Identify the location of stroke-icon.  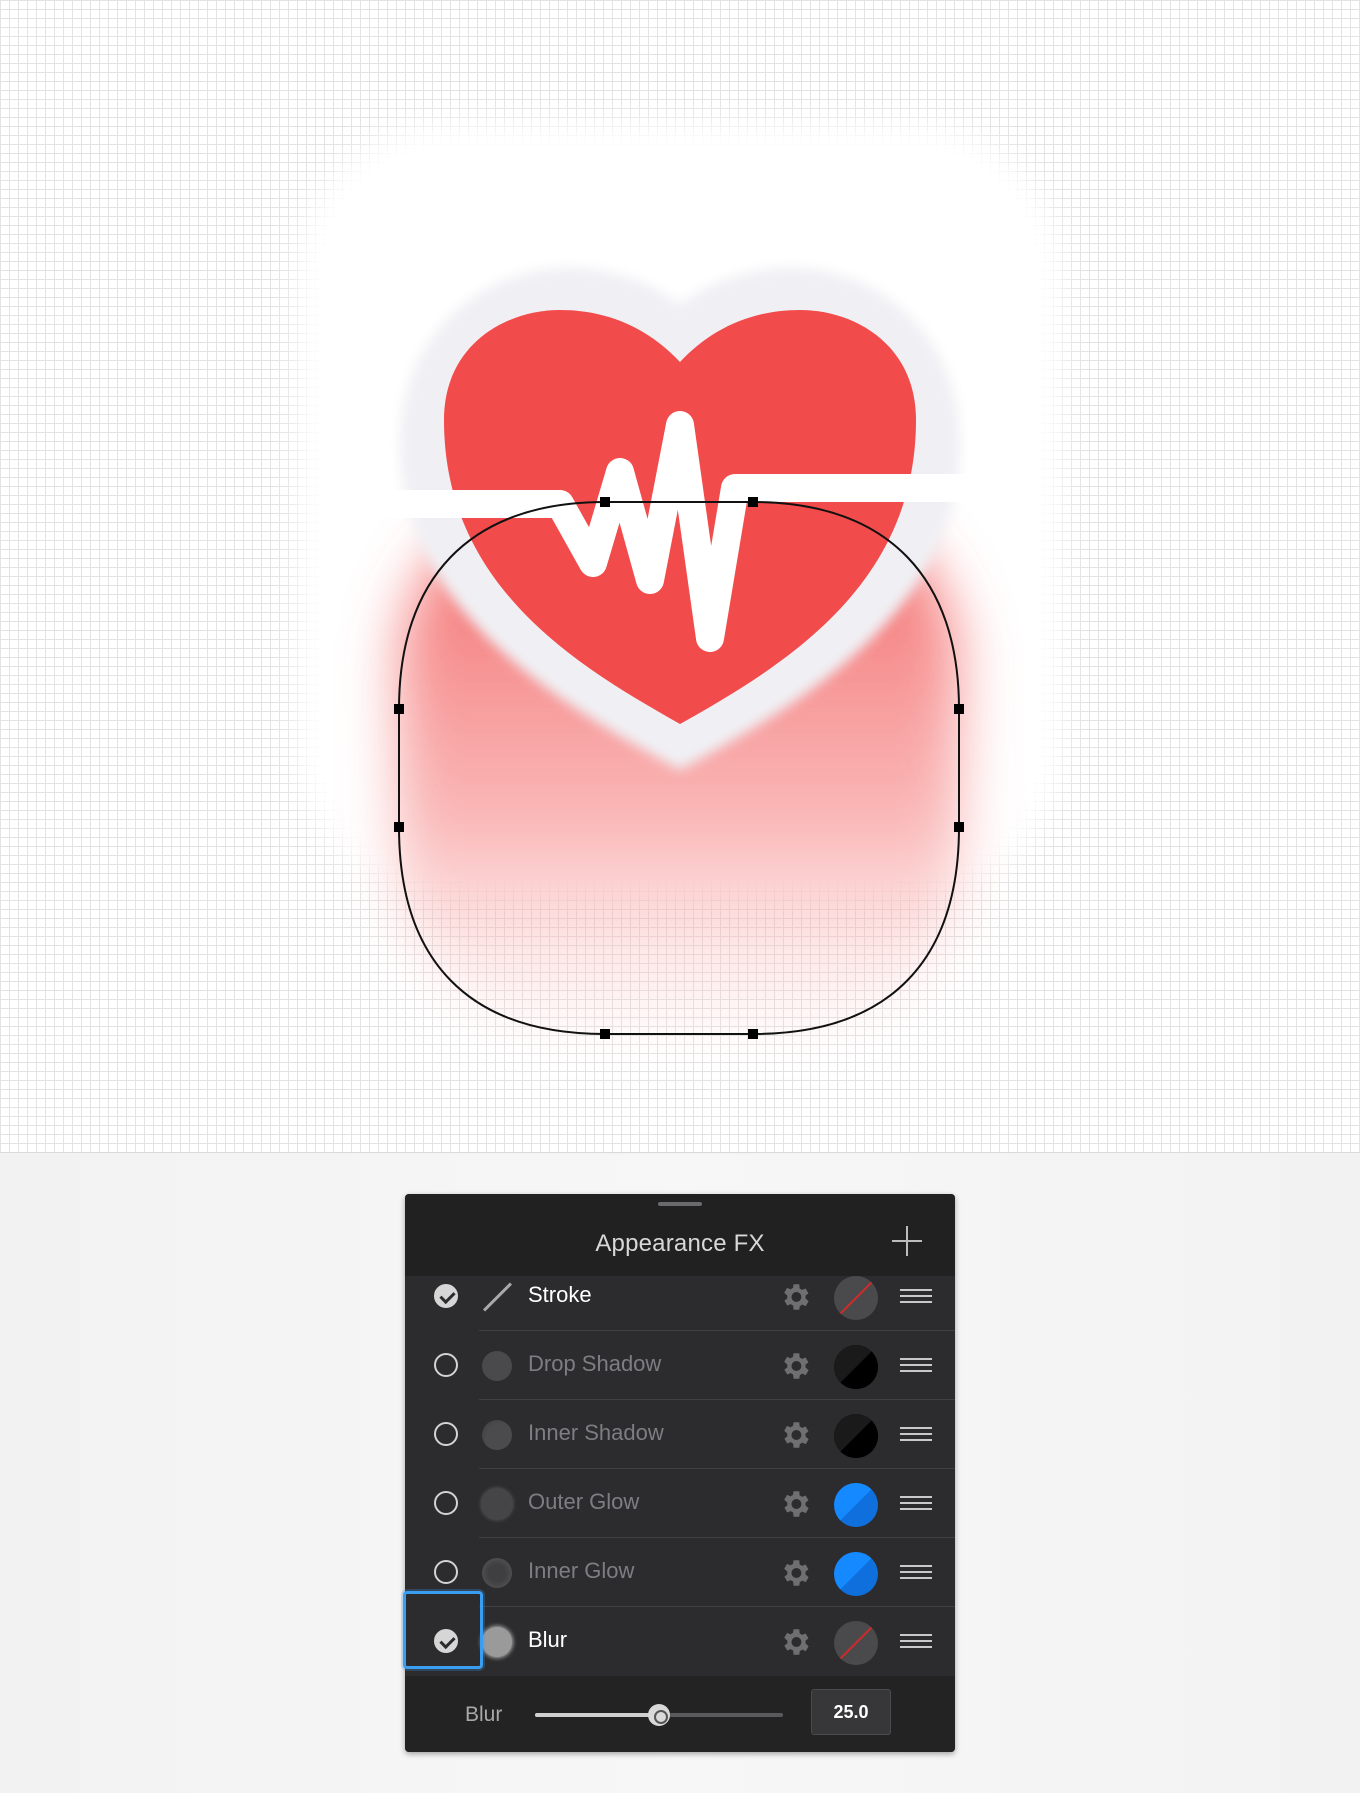
(497, 1297).